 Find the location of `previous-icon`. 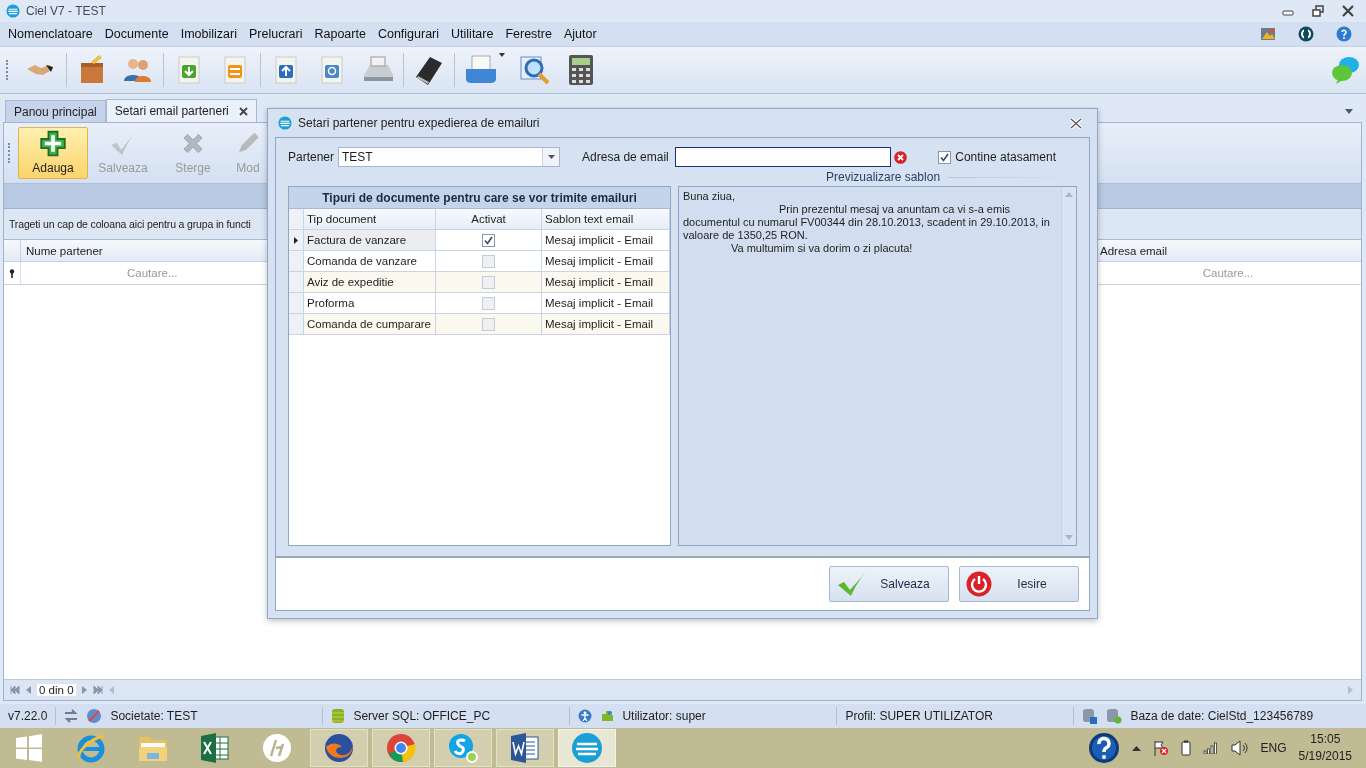

previous-icon is located at coordinates (28, 690).